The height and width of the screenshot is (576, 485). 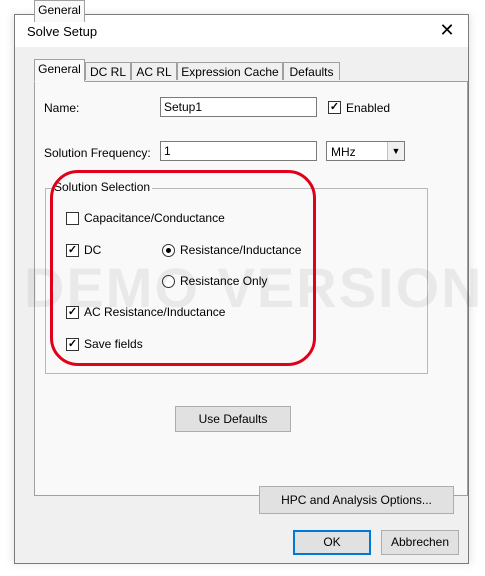 What do you see at coordinates (113, 344) in the screenshot?
I see `save-fields-label: Save fields` at bounding box center [113, 344].